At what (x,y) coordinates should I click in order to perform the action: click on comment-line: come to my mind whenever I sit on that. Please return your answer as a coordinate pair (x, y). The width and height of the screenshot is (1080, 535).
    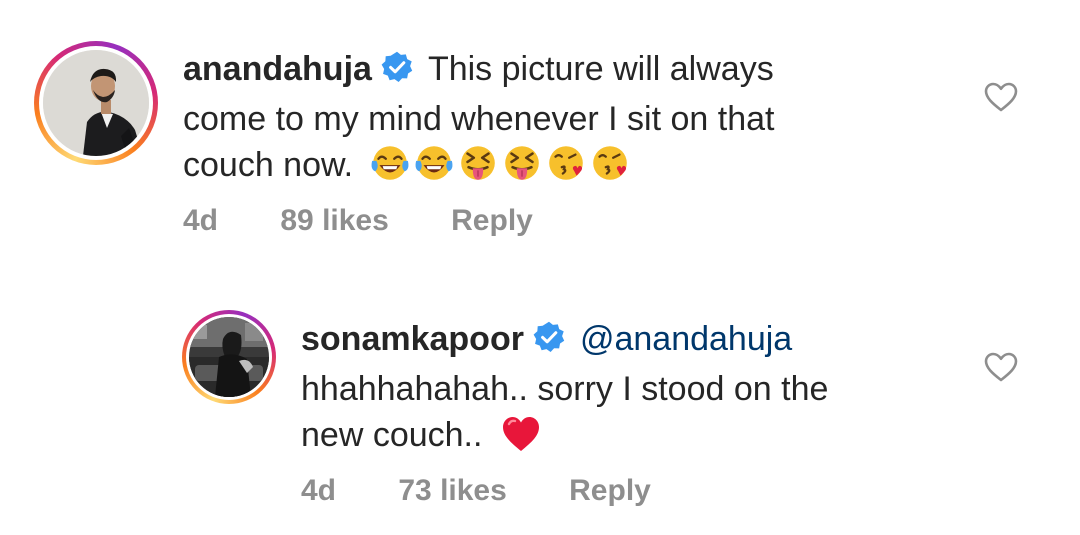
    Looking at the image, I should click on (479, 119).